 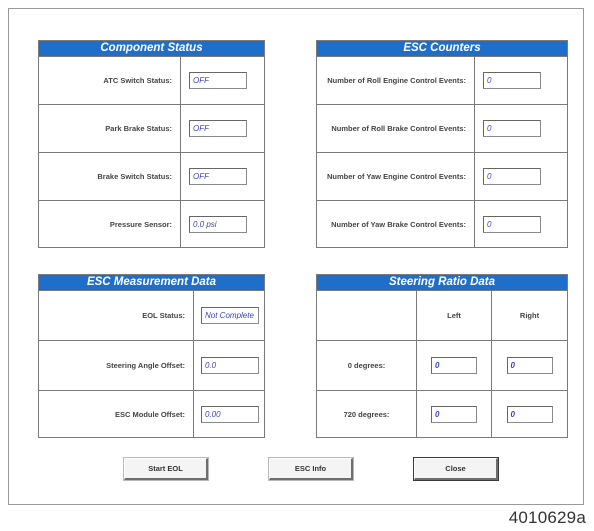 I want to click on seven-twenty-left-field: 0, so click(x=454, y=414).